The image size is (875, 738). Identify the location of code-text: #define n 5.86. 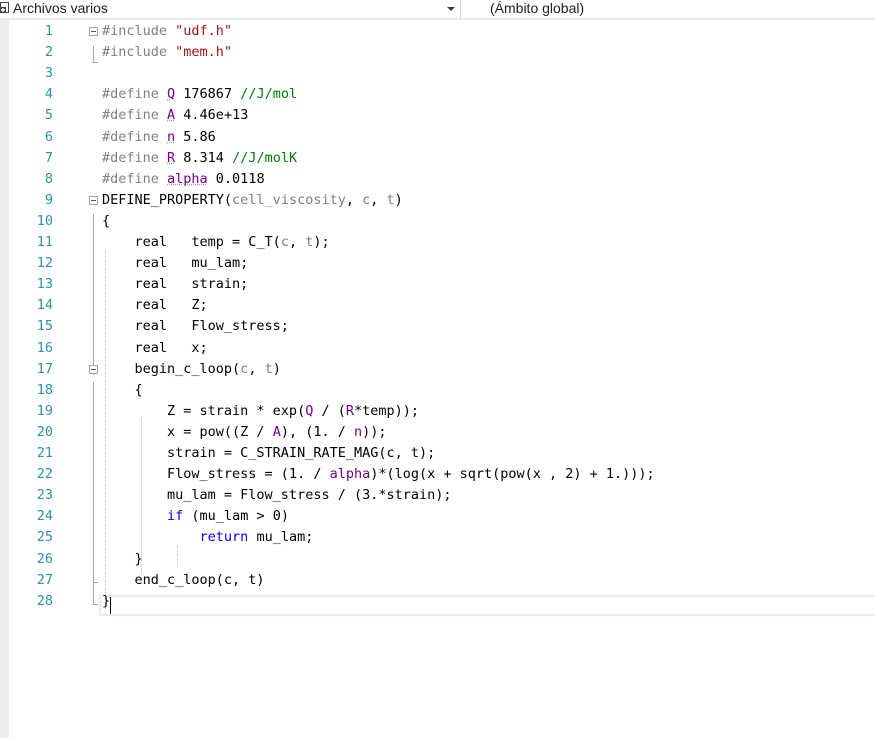
(159, 137).